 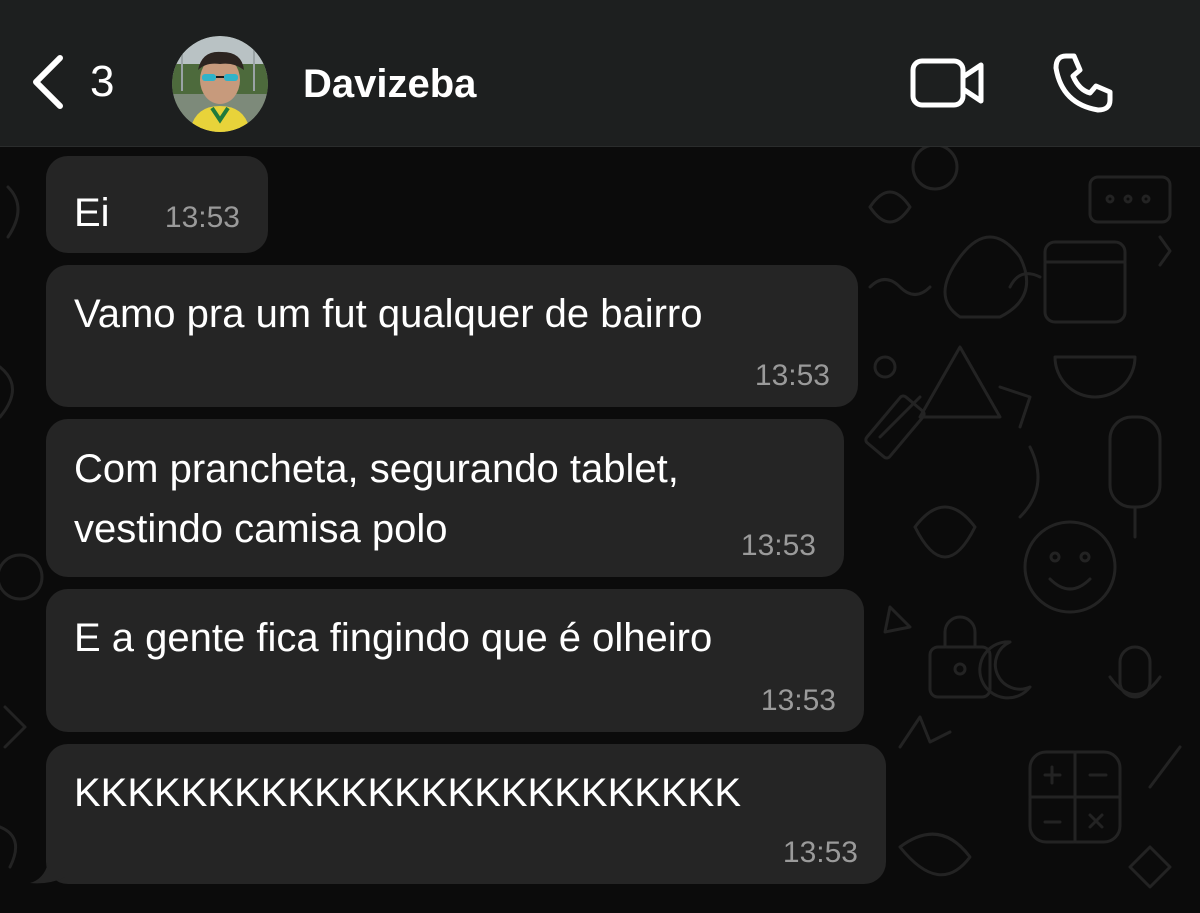 What do you see at coordinates (388, 314) in the screenshot?
I see `message-text: Vamo pra um fut qualquer de bairro` at bounding box center [388, 314].